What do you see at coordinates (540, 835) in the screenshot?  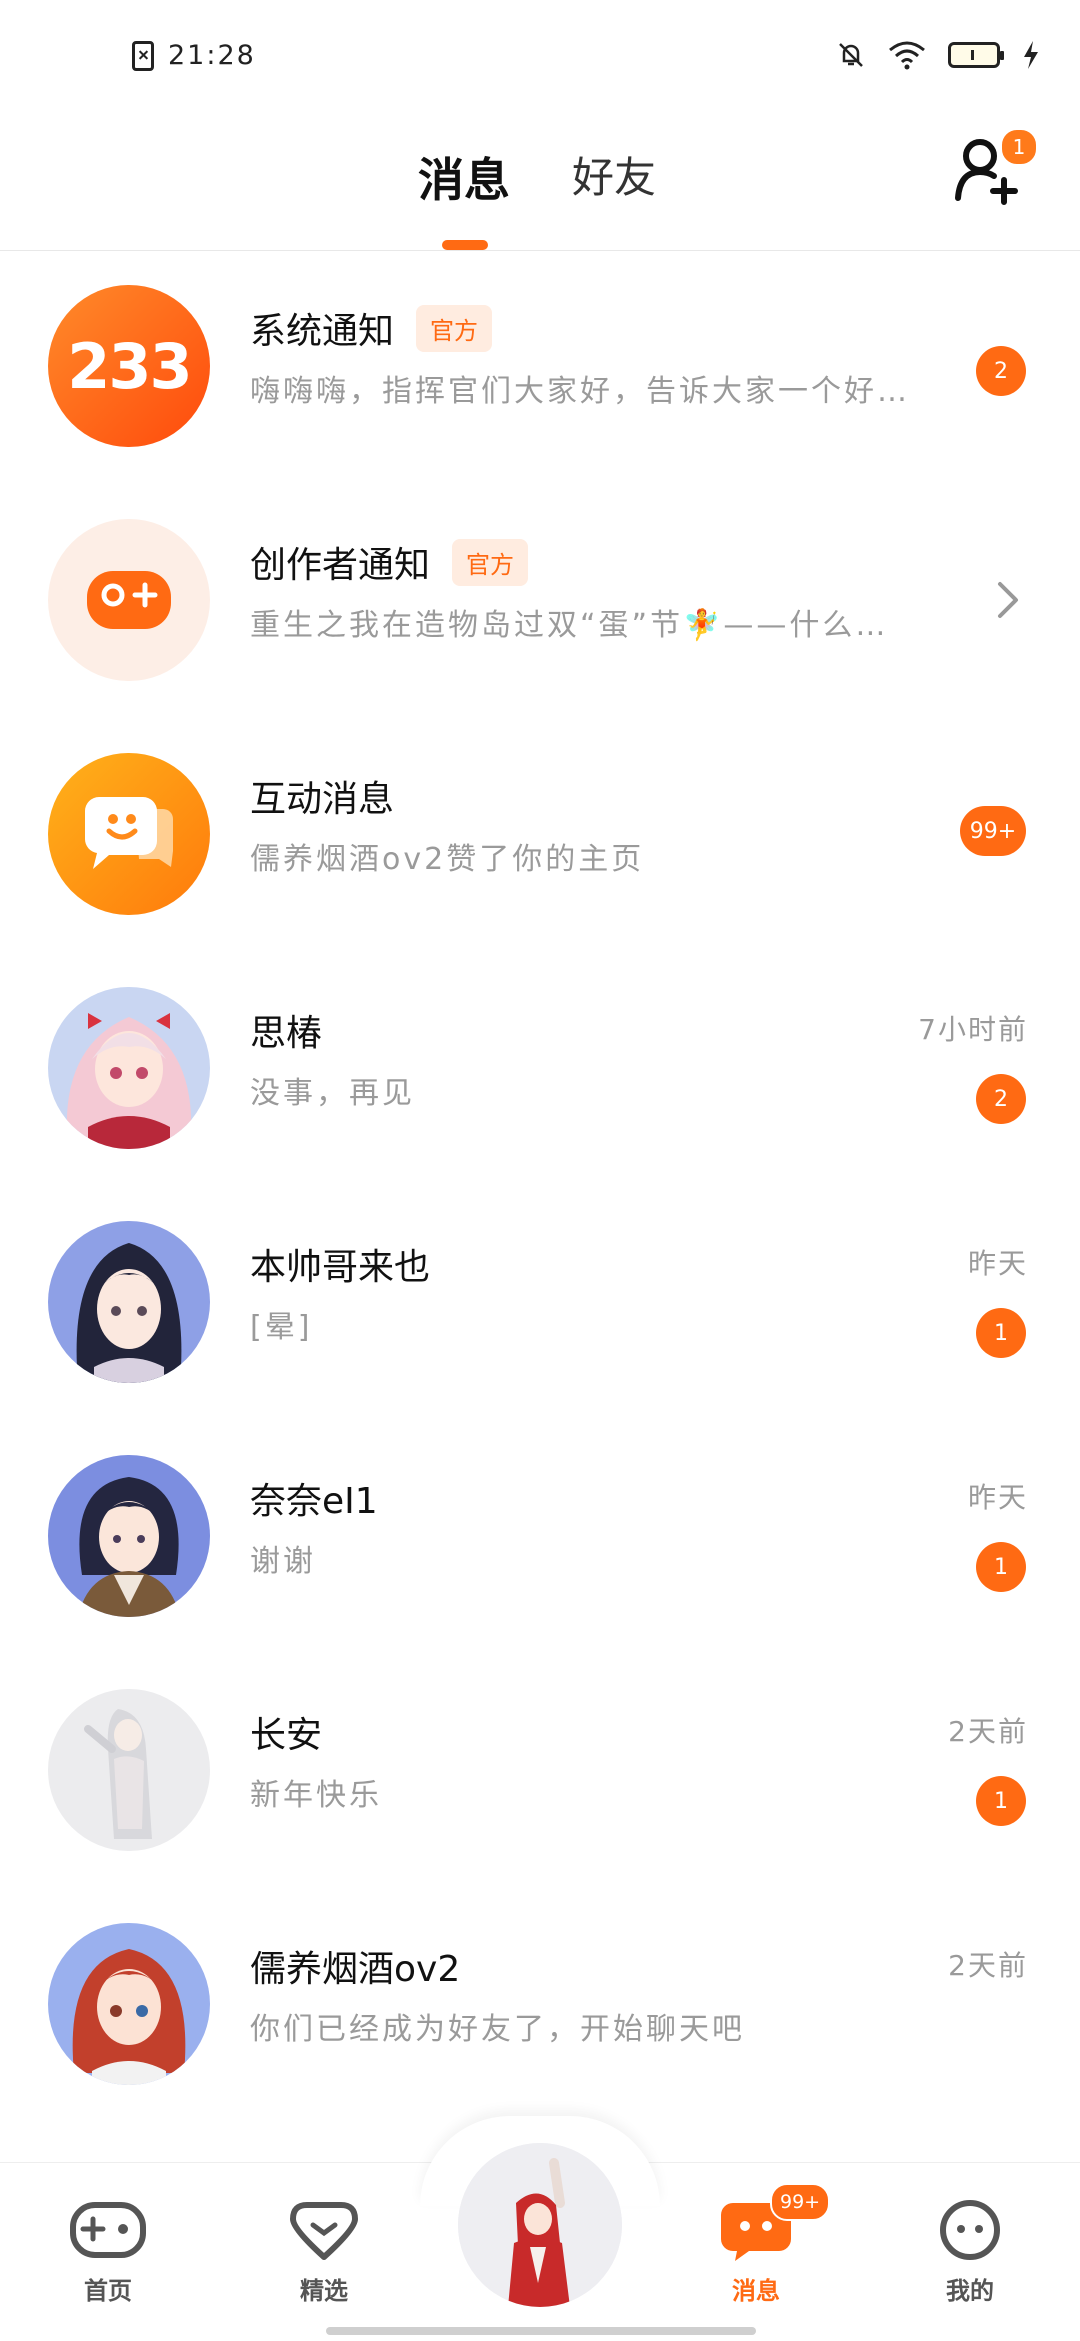 I see `conversation-item-interactions: 互动消息 儒养烟酒ov2赞了你的主页 99+` at bounding box center [540, 835].